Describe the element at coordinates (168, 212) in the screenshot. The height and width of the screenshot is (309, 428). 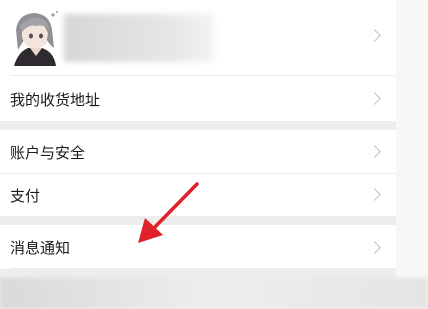
I see `red-arrow-annotation` at that location.